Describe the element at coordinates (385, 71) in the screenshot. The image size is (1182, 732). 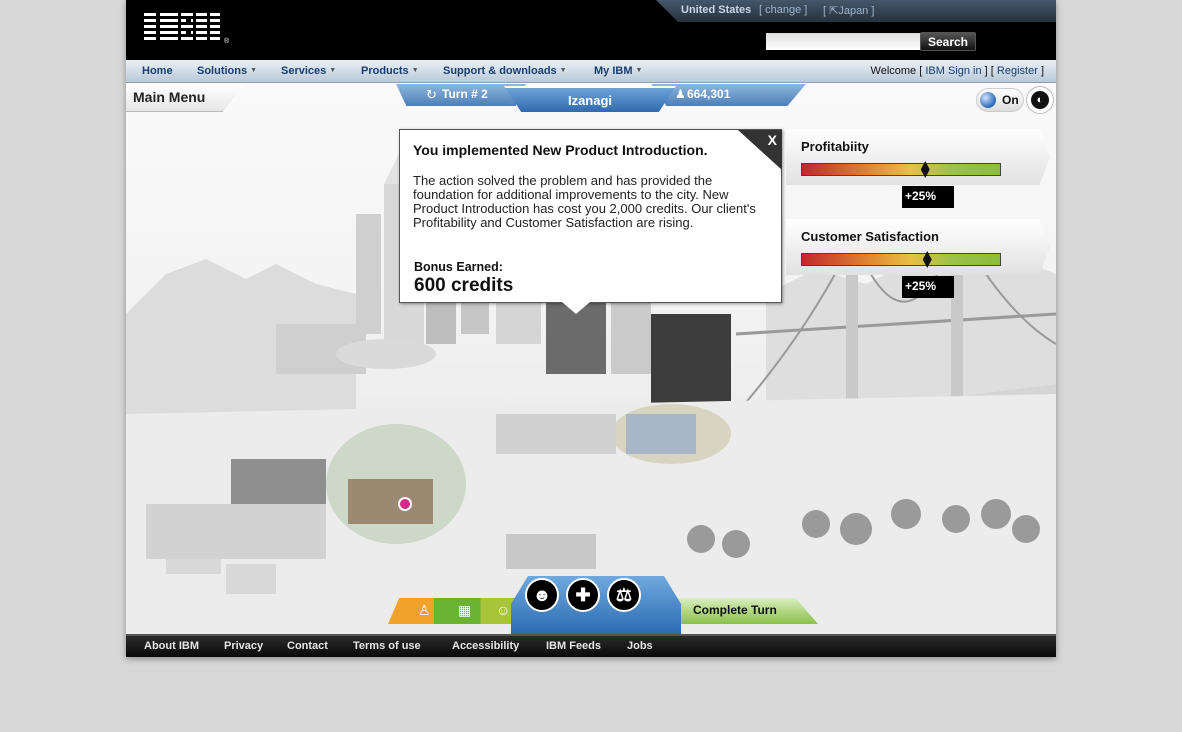
I see `nav-products-label: Products` at that location.